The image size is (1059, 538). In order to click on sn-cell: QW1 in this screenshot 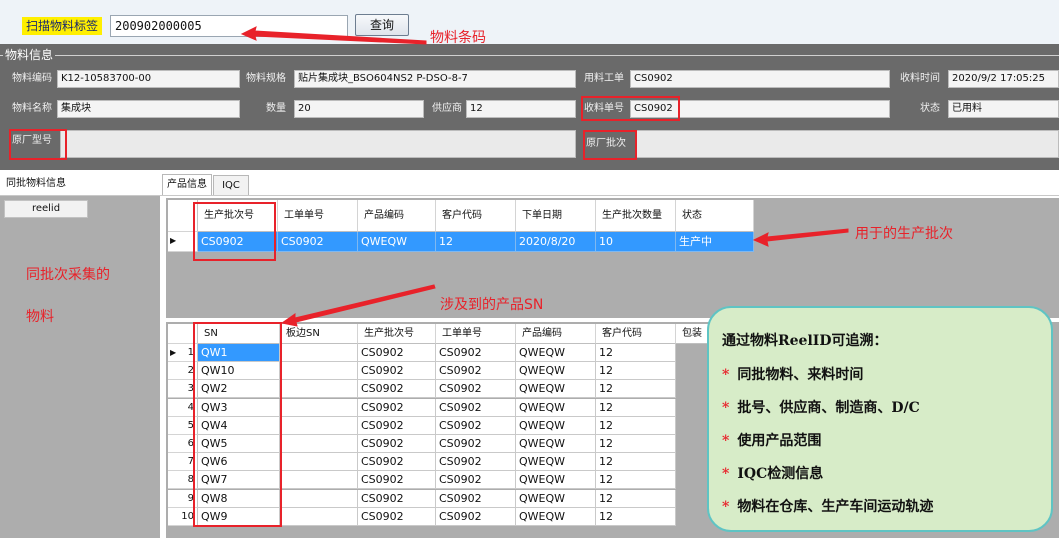, I will do `click(239, 353)`.